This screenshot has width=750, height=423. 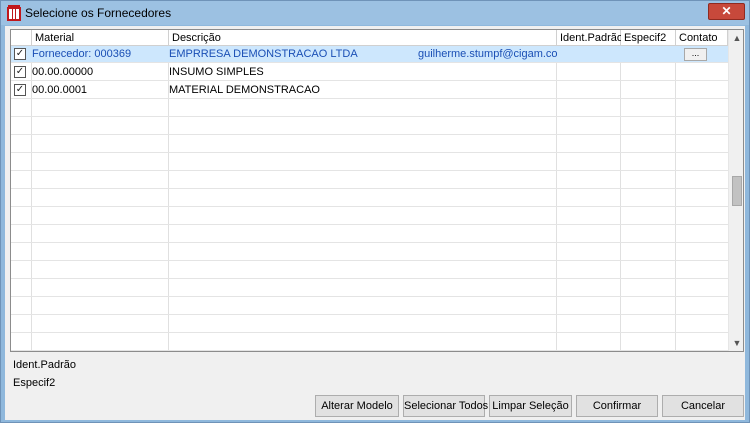 I want to click on table-row: ✓ 00.00.00000 INSUMO SIMPLES, so click(x=370, y=72).